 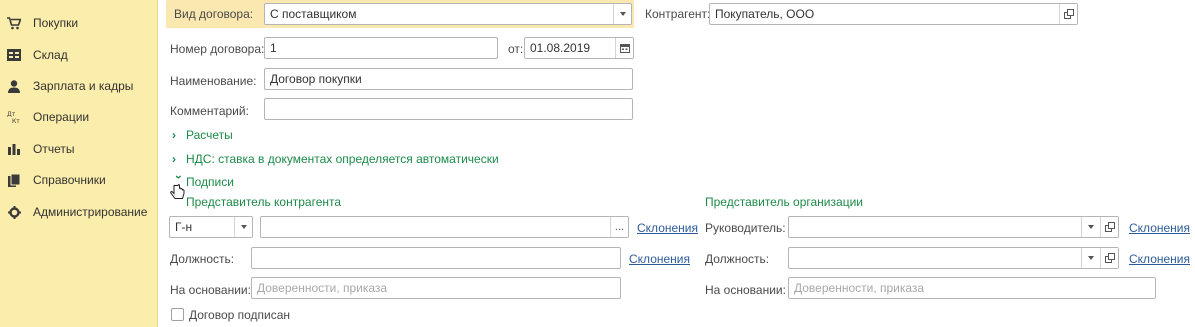 What do you see at coordinates (313, 14) in the screenshot?
I see `contract-type-value: С поставщиком` at bounding box center [313, 14].